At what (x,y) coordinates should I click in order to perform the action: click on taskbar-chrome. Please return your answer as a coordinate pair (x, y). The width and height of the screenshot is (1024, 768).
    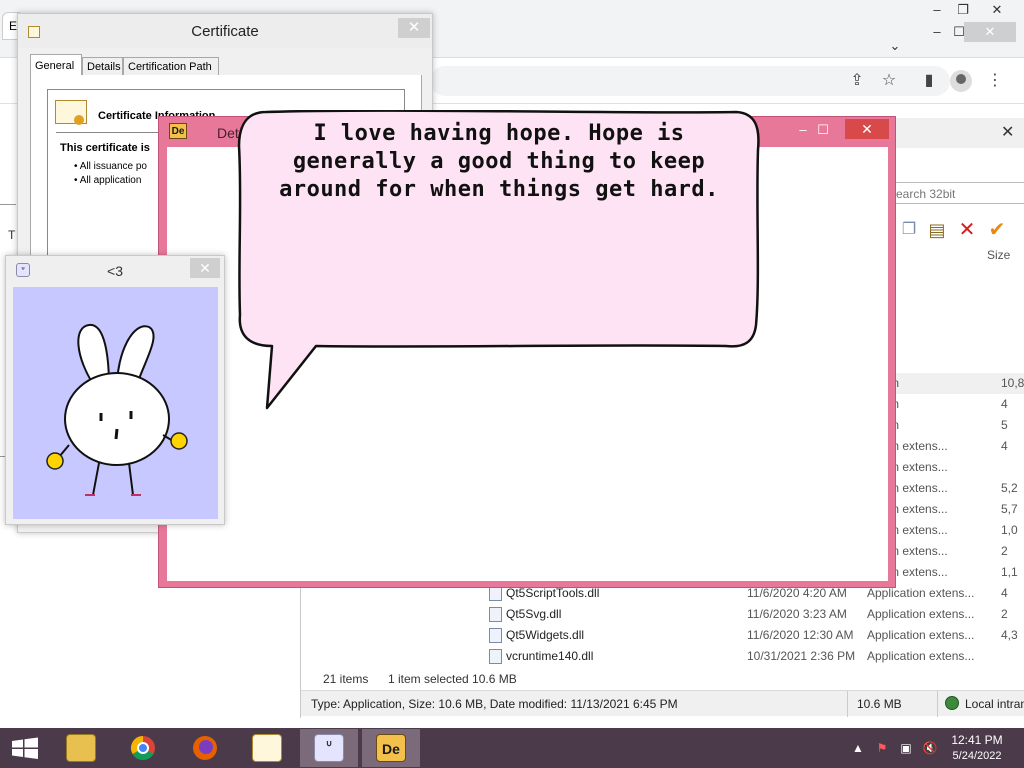
    Looking at the image, I should click on (143, 748).